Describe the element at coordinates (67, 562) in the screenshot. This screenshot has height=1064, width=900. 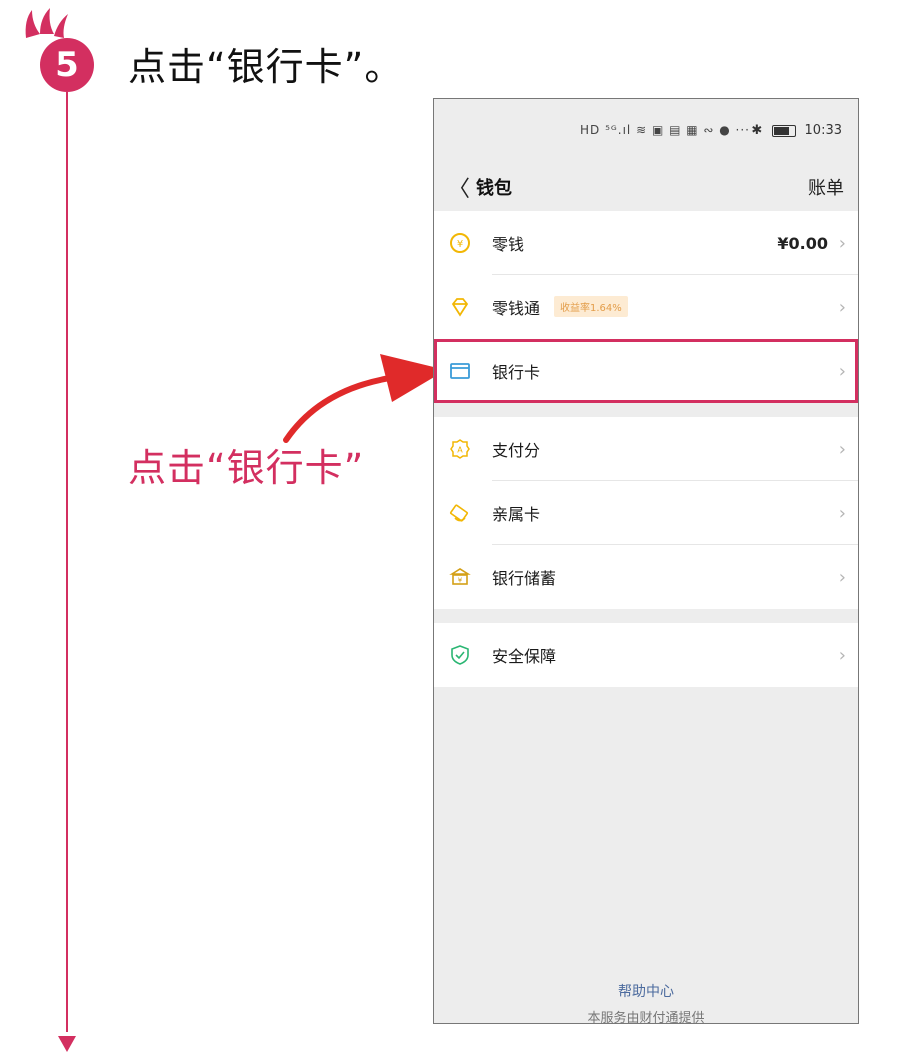
I see `timeline-line` at that location.